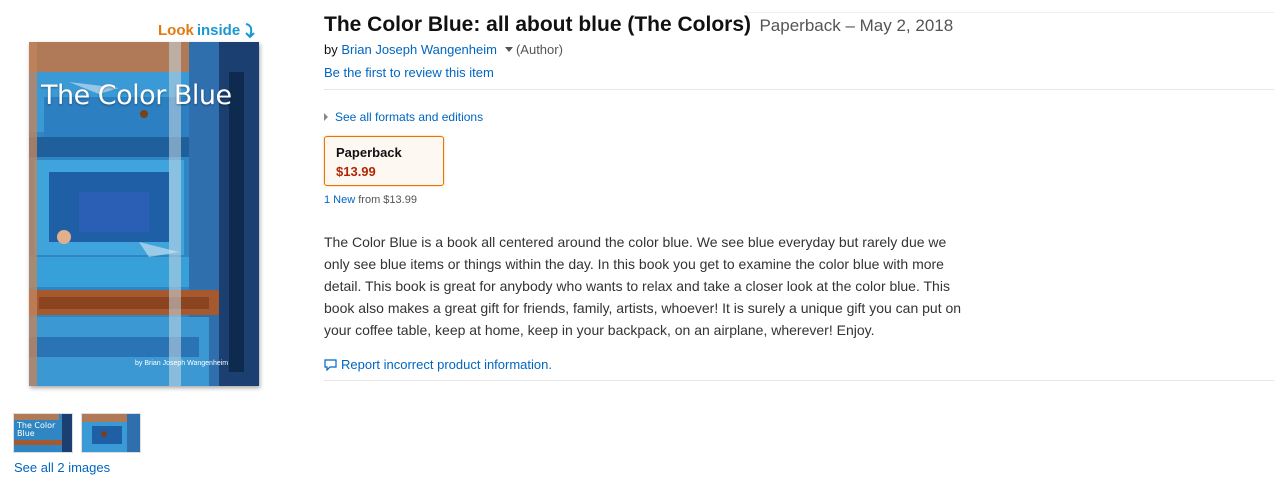  What do you see at coordinates (508, 50) in the screenshot?
I see `author-dropdown-icon` at bounding box center [508, 50].